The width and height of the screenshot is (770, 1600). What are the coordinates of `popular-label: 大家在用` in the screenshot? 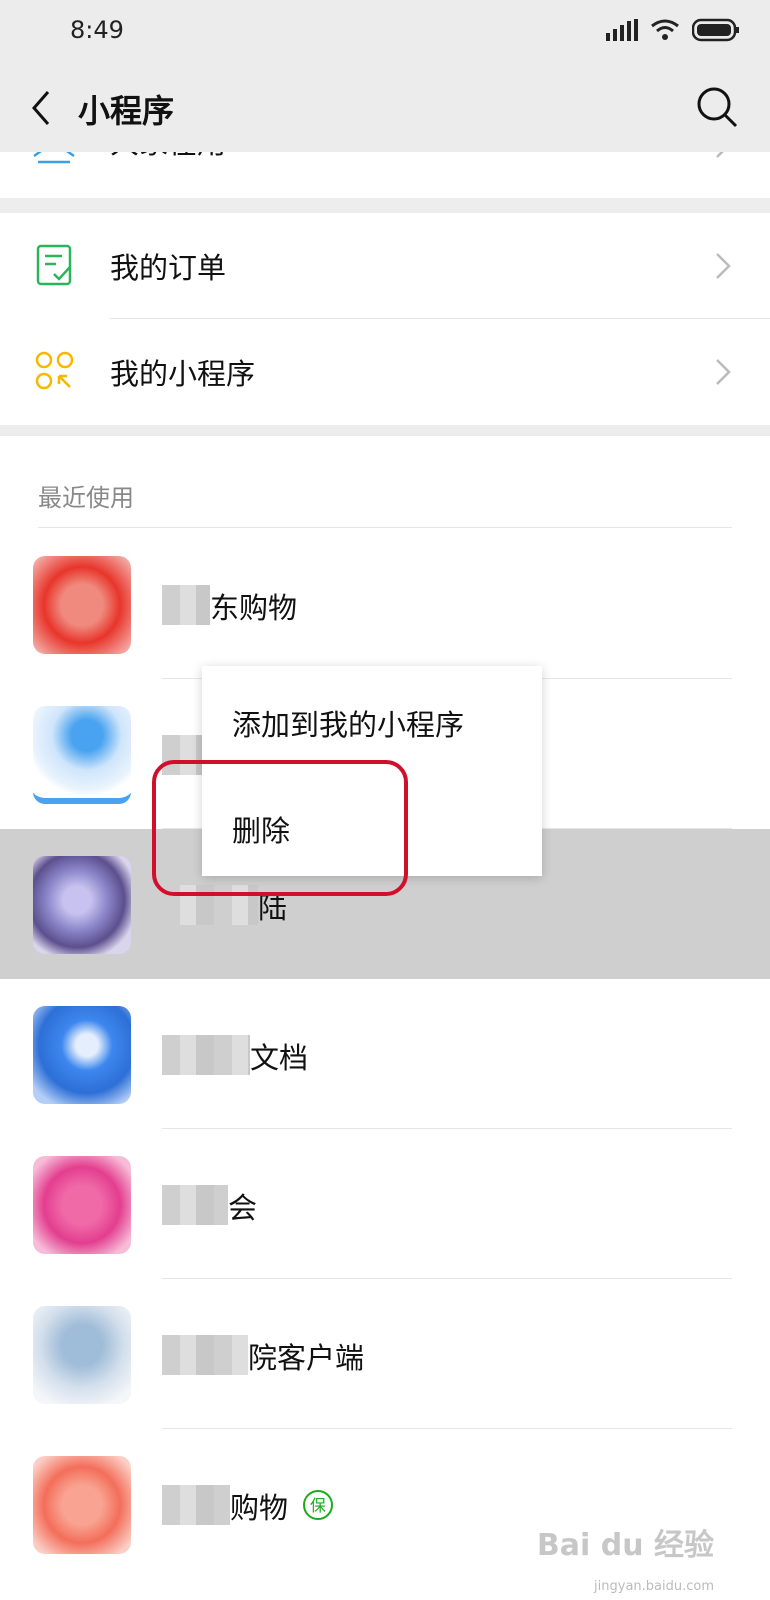 It's located at (168, 157).